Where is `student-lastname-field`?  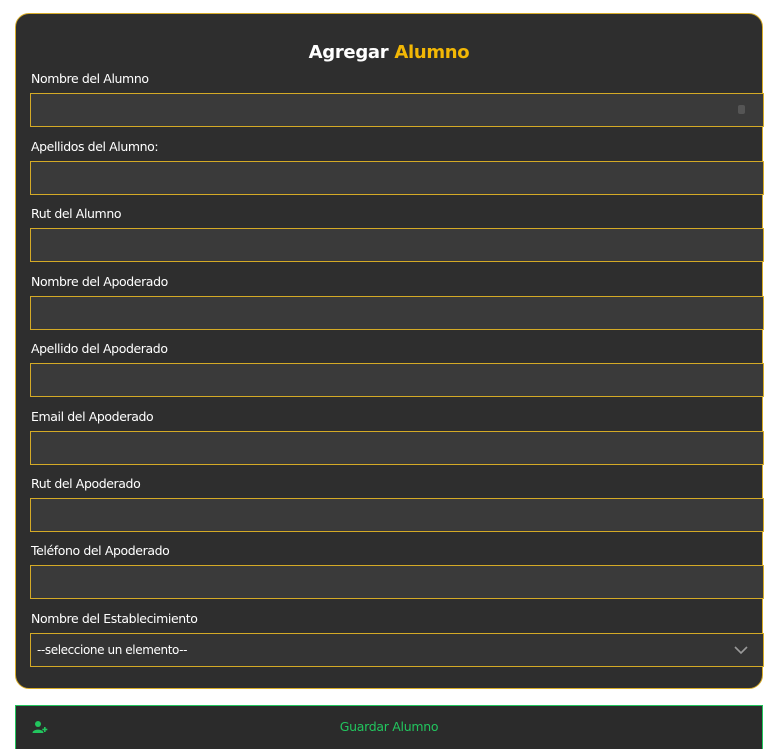 student-lastname-field is located at coordinates (397, 178).